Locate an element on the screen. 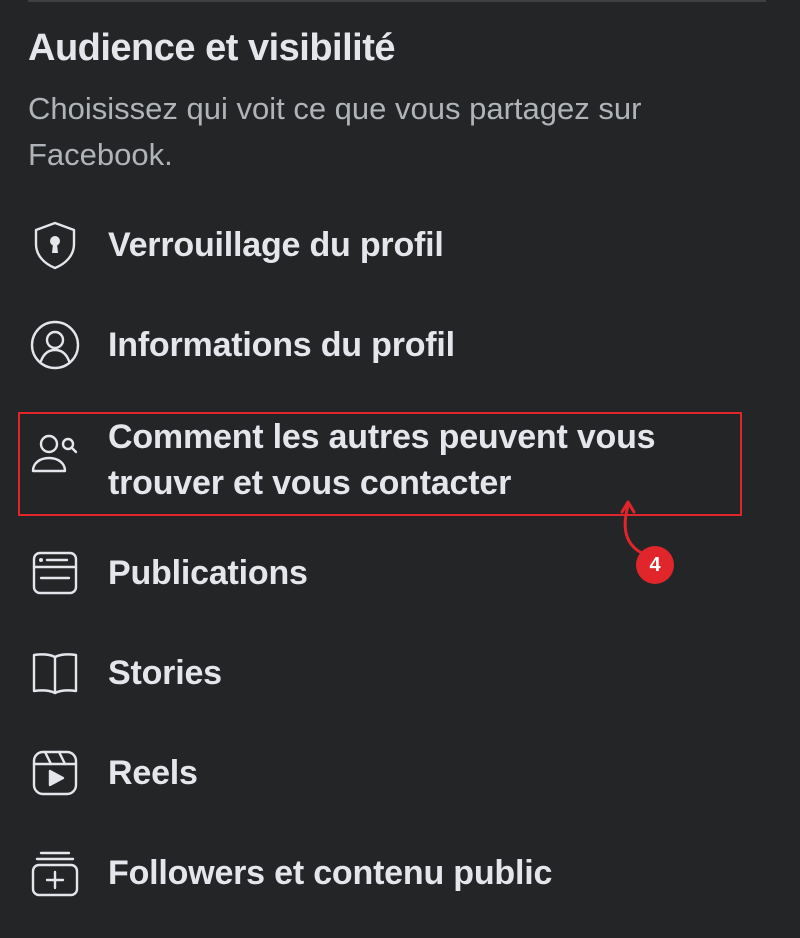  menu-item-followers-public-content: Followers et contenu public is located at coordinates (384, 873).